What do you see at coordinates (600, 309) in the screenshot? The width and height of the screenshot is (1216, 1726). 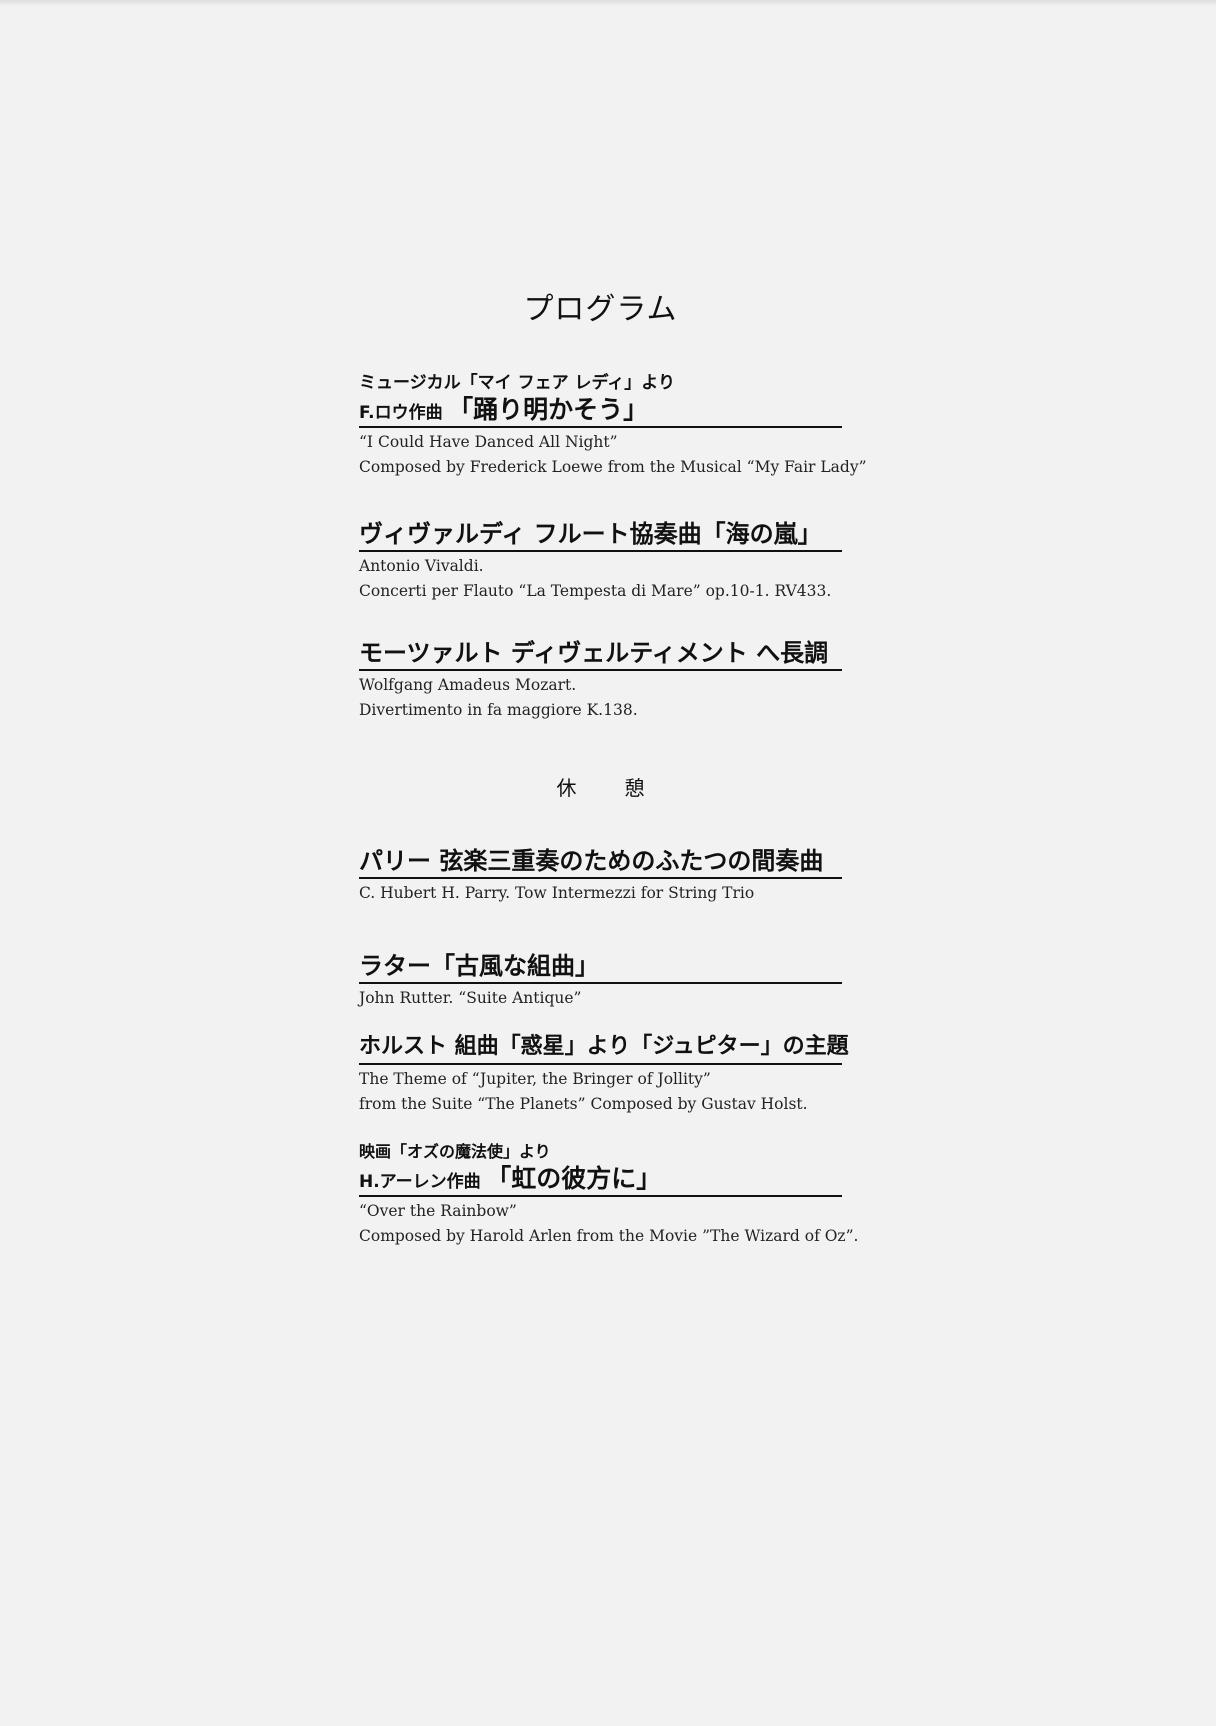 I see `page-title: プログラム` at bounding box center [600, 309].